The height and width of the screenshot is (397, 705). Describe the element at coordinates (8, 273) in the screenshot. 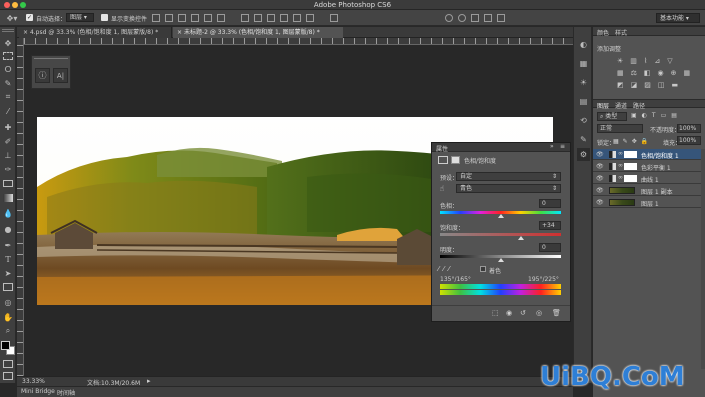

I see `path-select-tool-icon: ➤` at that location.